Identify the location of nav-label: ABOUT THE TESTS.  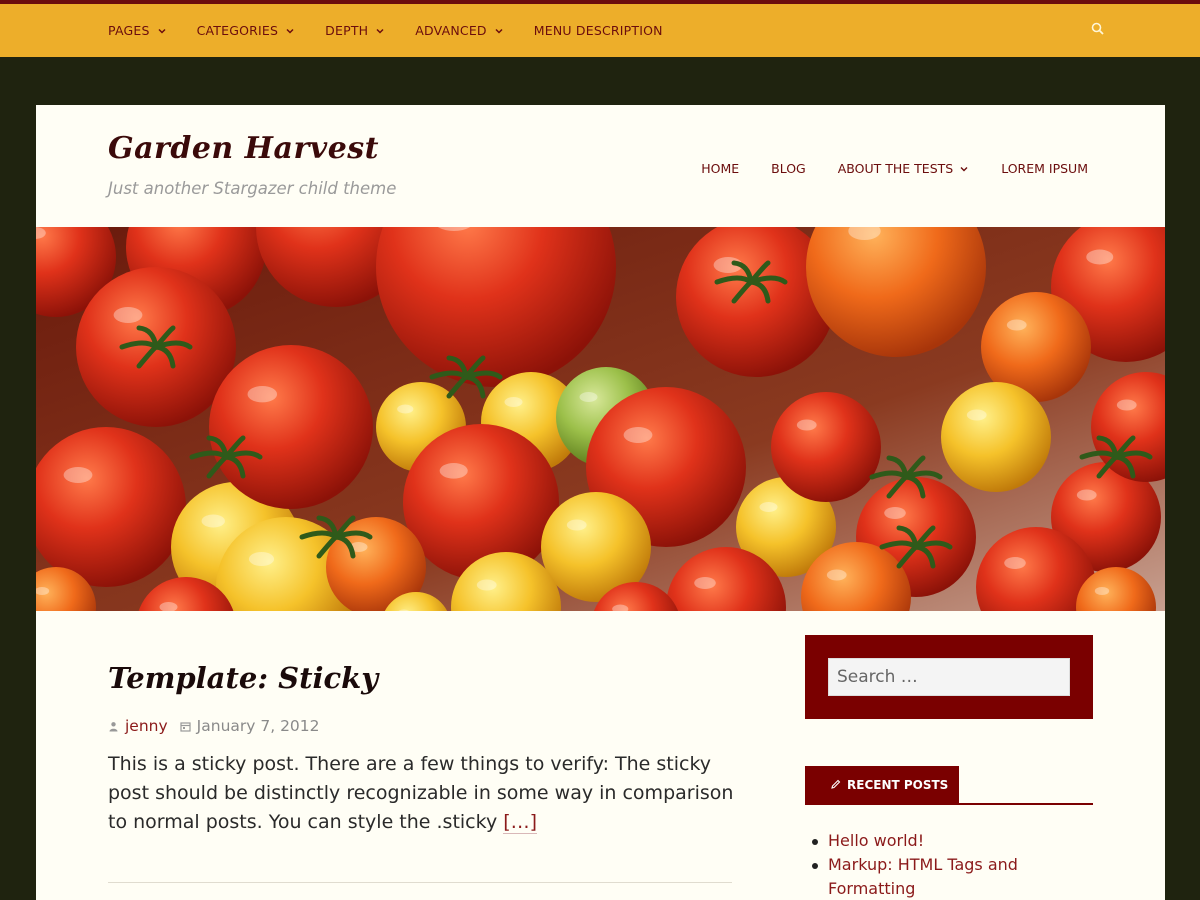
(895, 168).